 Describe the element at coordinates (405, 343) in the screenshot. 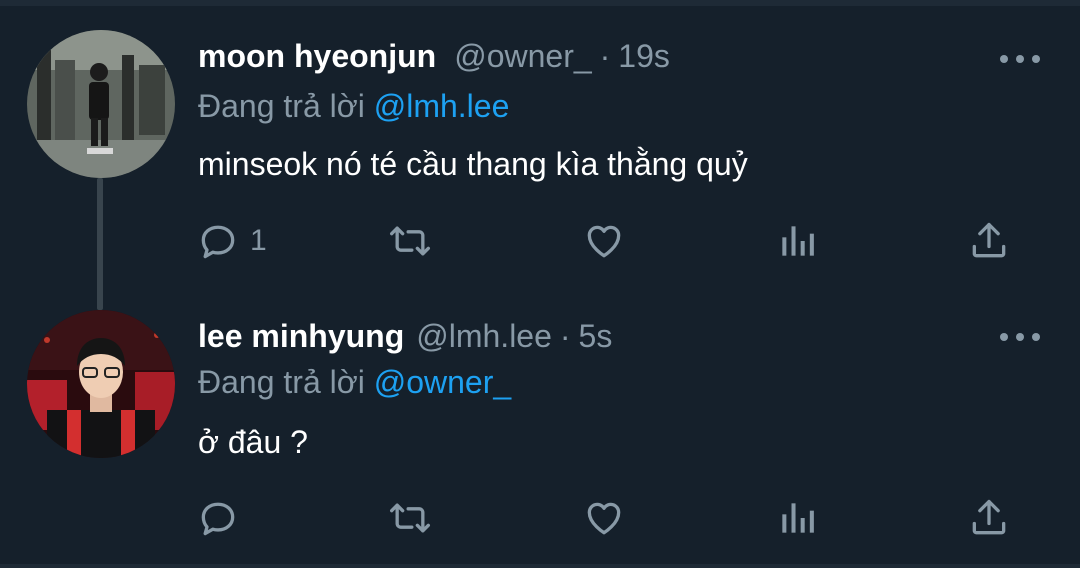

I see `tweet-header: lee minhyung @lmh.lee · 5s` at that location.